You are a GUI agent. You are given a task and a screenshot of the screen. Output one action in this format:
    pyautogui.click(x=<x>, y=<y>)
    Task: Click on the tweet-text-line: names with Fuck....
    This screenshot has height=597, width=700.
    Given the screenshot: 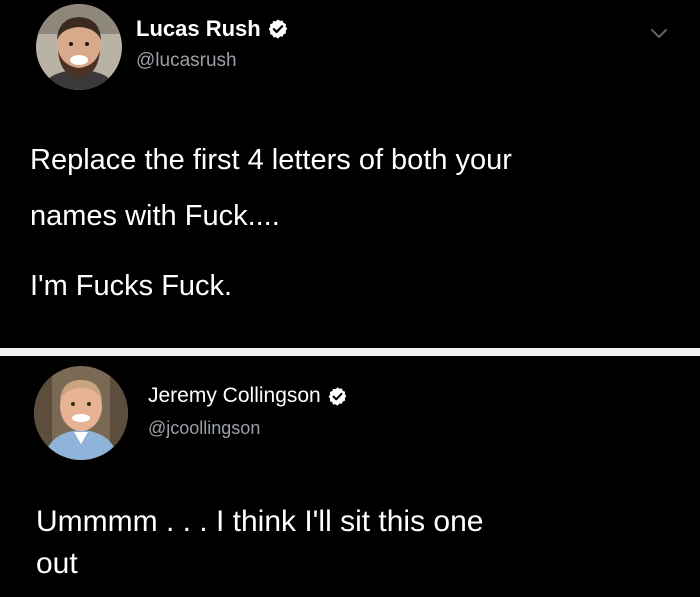 What is the action you would take?
    pyautogui.click(x=155, y=216)
    